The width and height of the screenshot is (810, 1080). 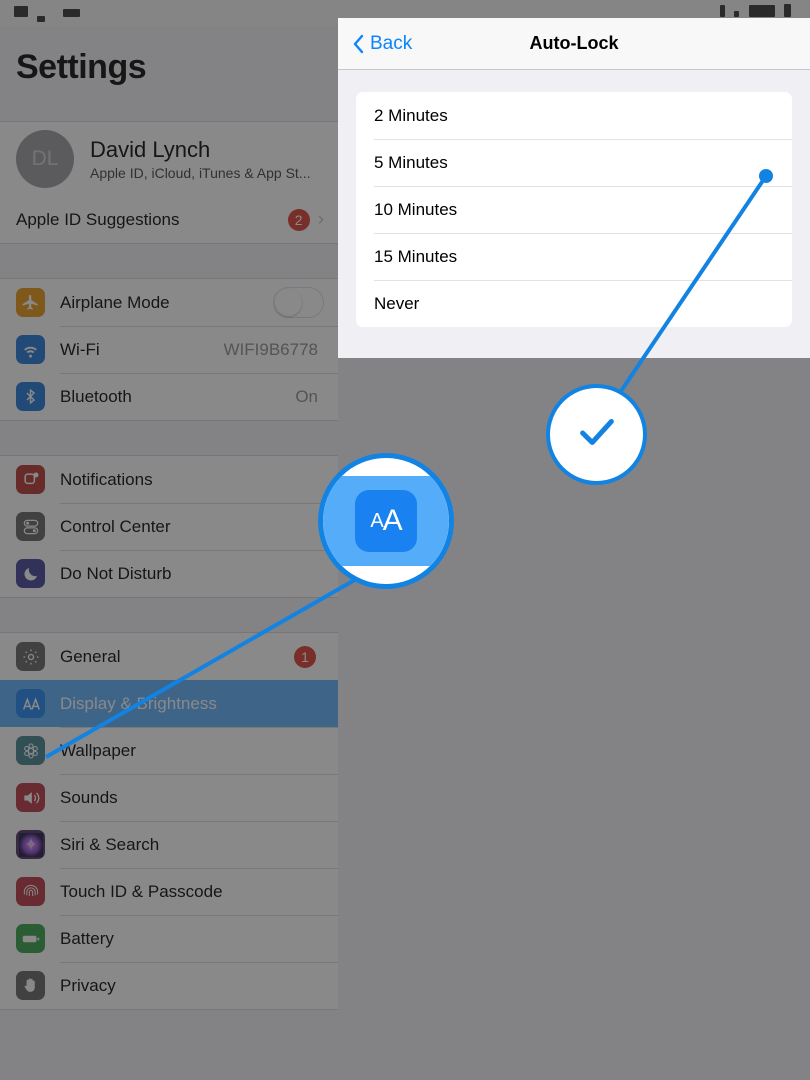 I want to click on wifi-network-value: WIFI9B6778, so click(x=271, y=349).